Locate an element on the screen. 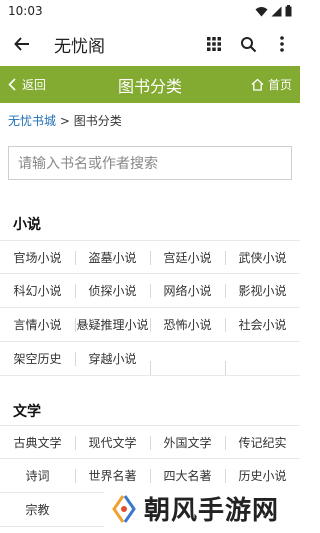 The height and width of the screenshot is (533, 320). category-item: 穿越小说 is located at coordinates (112, 358).